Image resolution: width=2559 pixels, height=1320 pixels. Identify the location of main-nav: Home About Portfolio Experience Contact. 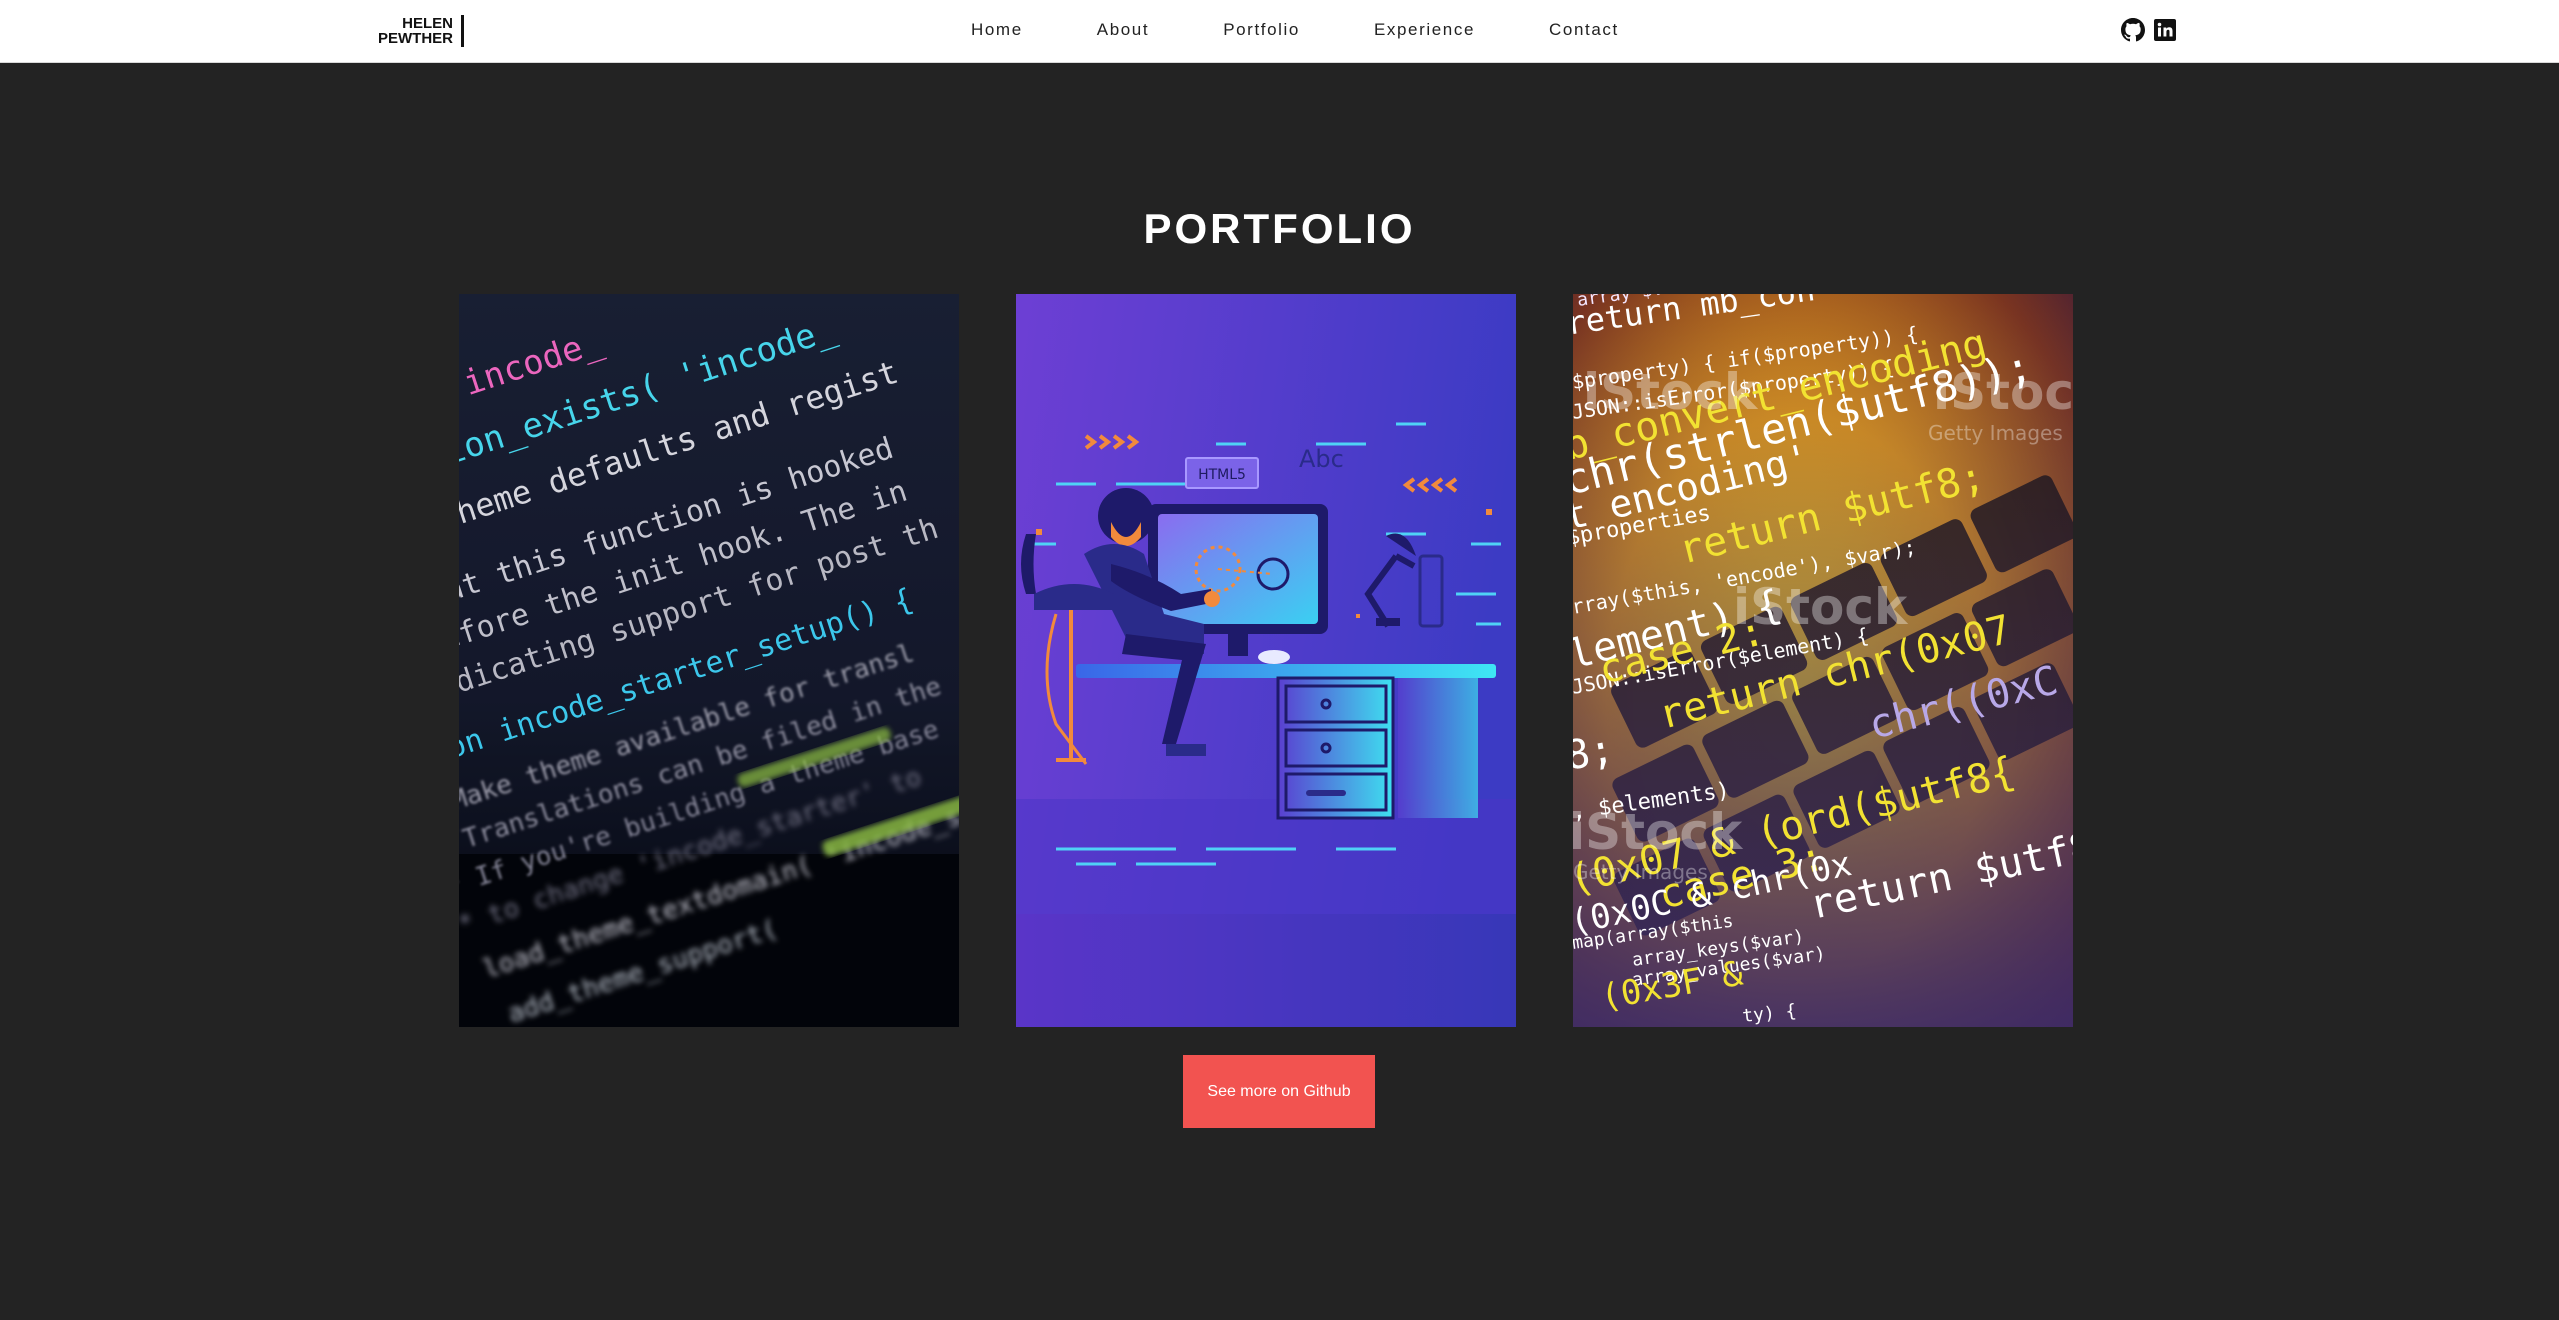
(1332, 30).